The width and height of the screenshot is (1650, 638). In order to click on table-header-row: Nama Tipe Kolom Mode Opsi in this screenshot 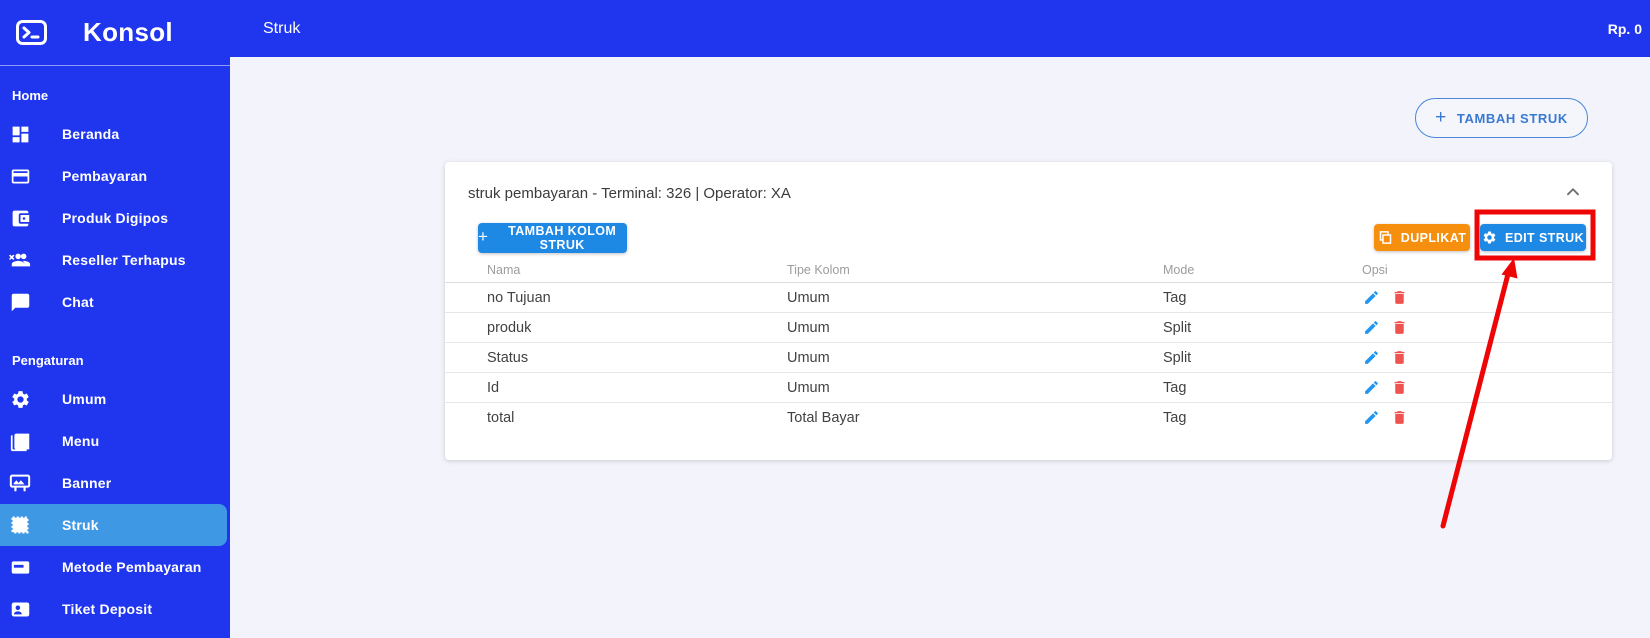, I will do `click(1028, 270)`.